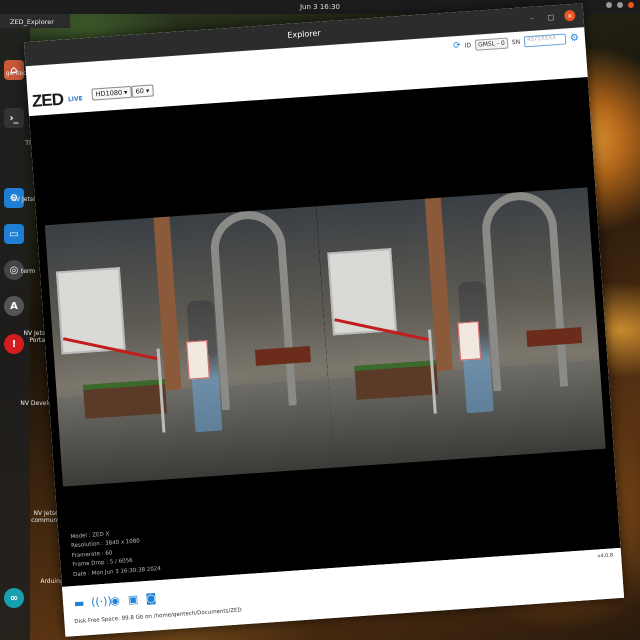 Image resolution: width=640 pixels, height=640 pixels. Describe the element at coordinates (575, 38) in the screenshot. I see `settings-gear-icon: ⚙` at that location.